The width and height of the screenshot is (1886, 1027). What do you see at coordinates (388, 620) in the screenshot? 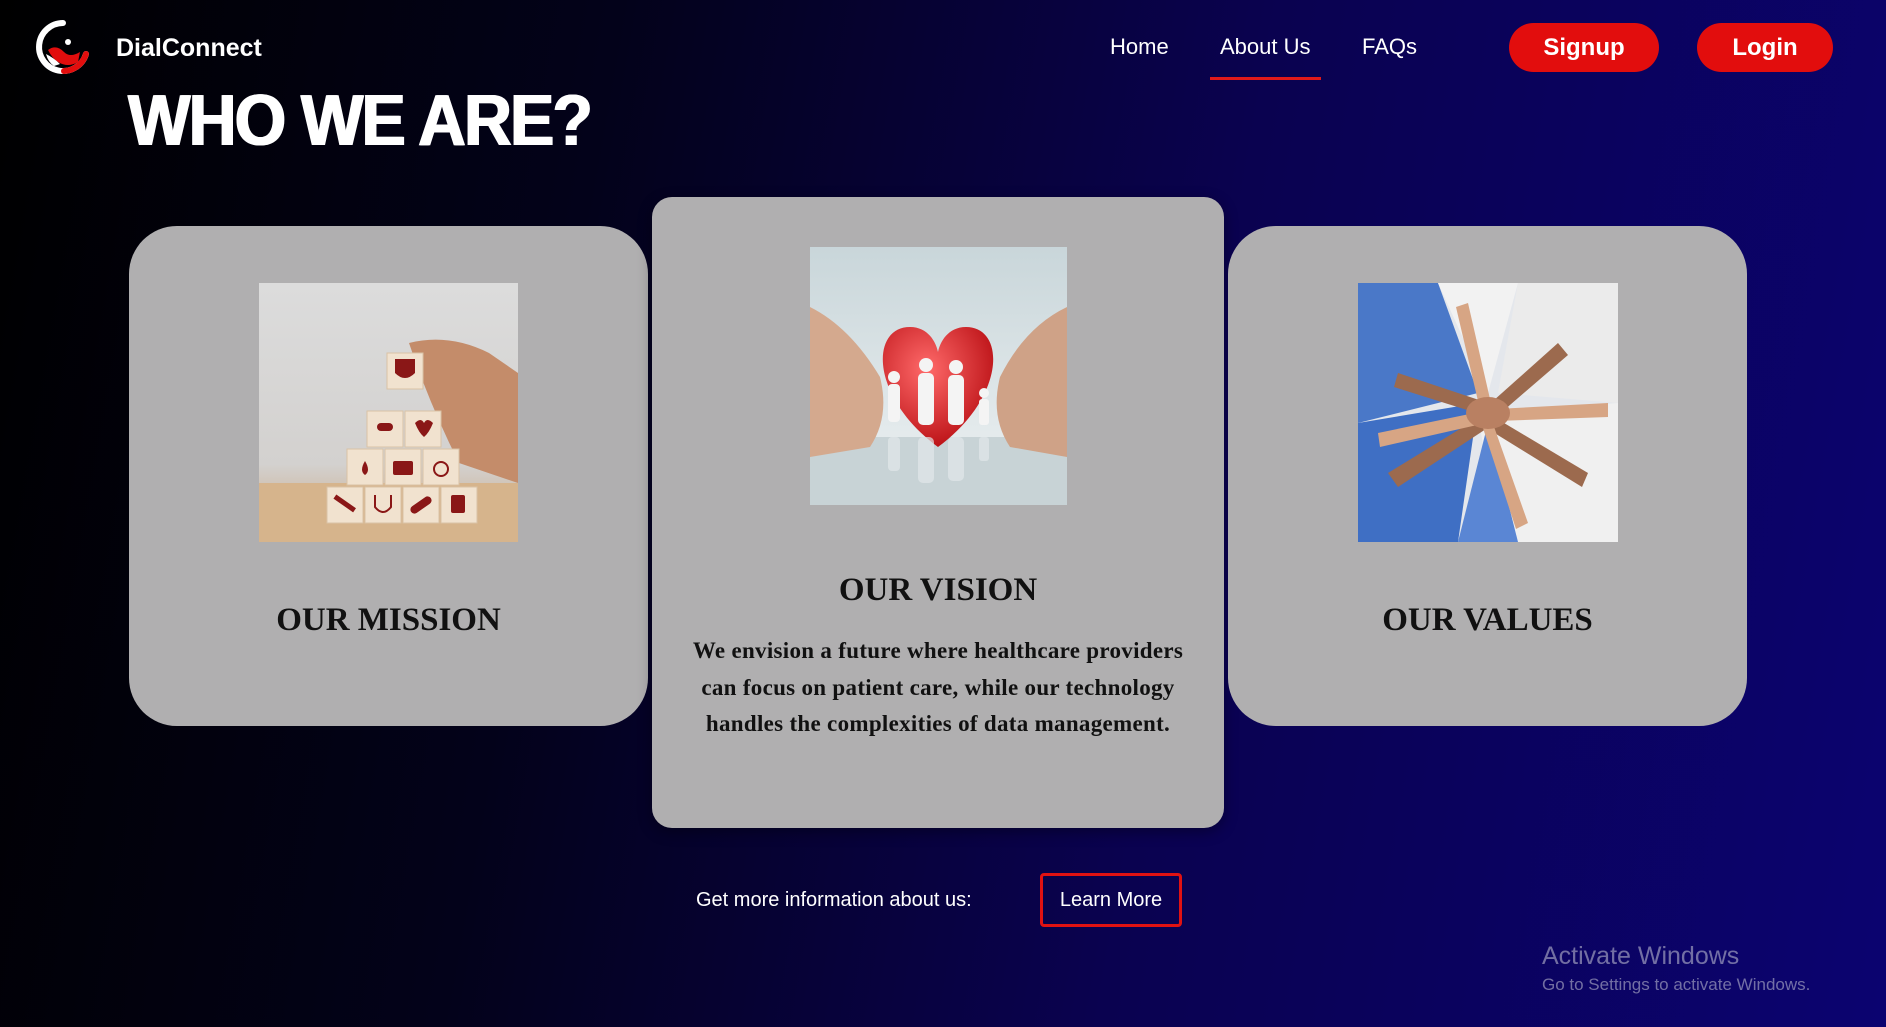
I see `mission-title: OUR MISSION` at bounding box center [388, 620].